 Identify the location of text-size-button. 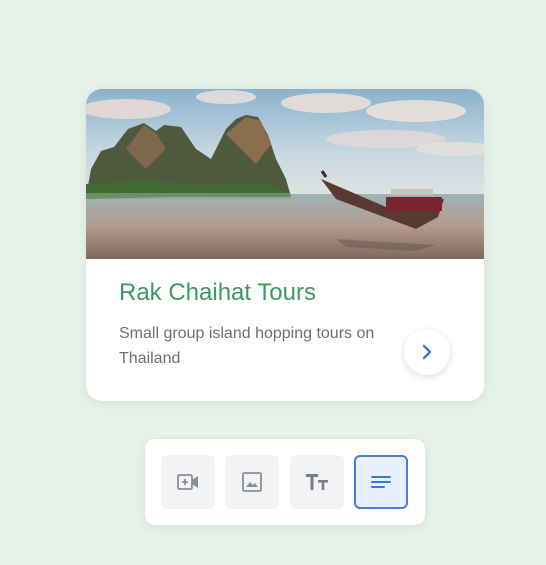
(317, 482).